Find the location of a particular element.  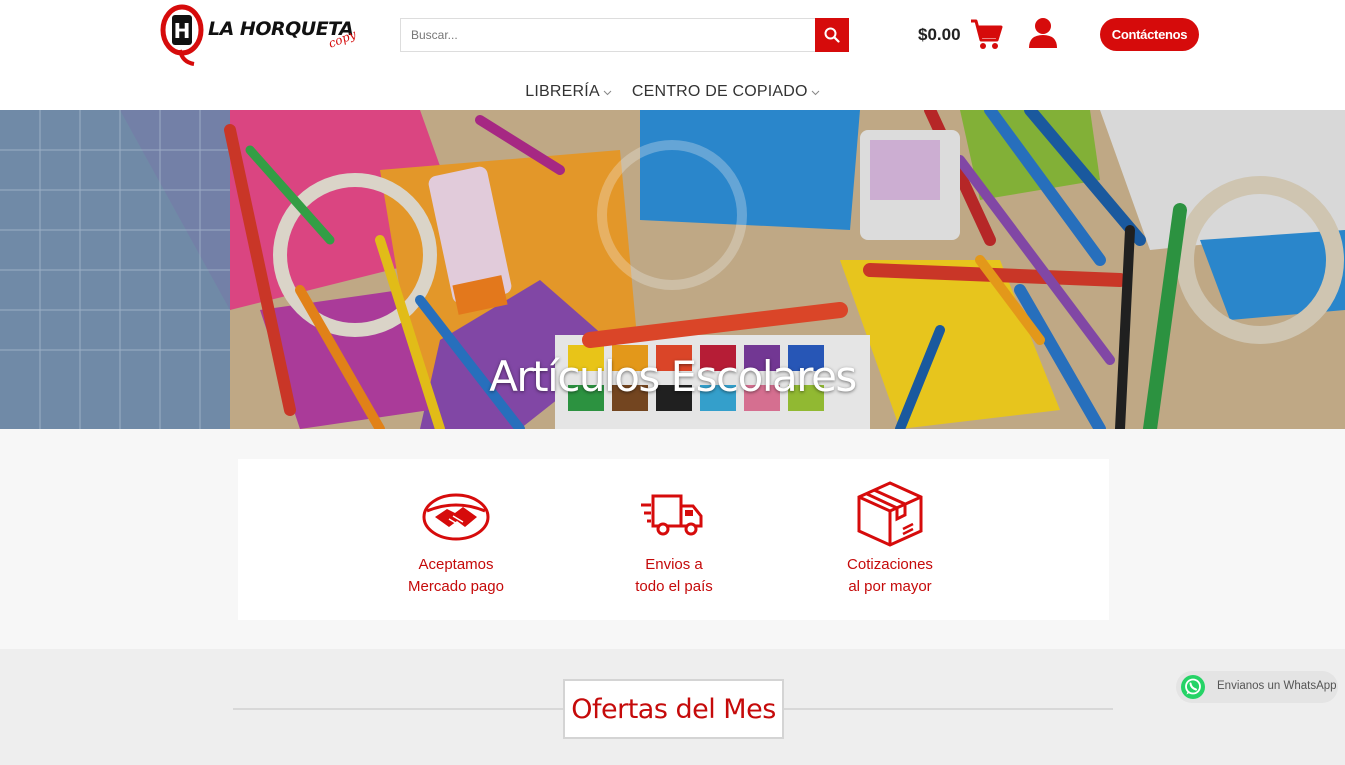

whatsapp-button: Envianos un WhatsApp is located at coordinates (1257, 687).